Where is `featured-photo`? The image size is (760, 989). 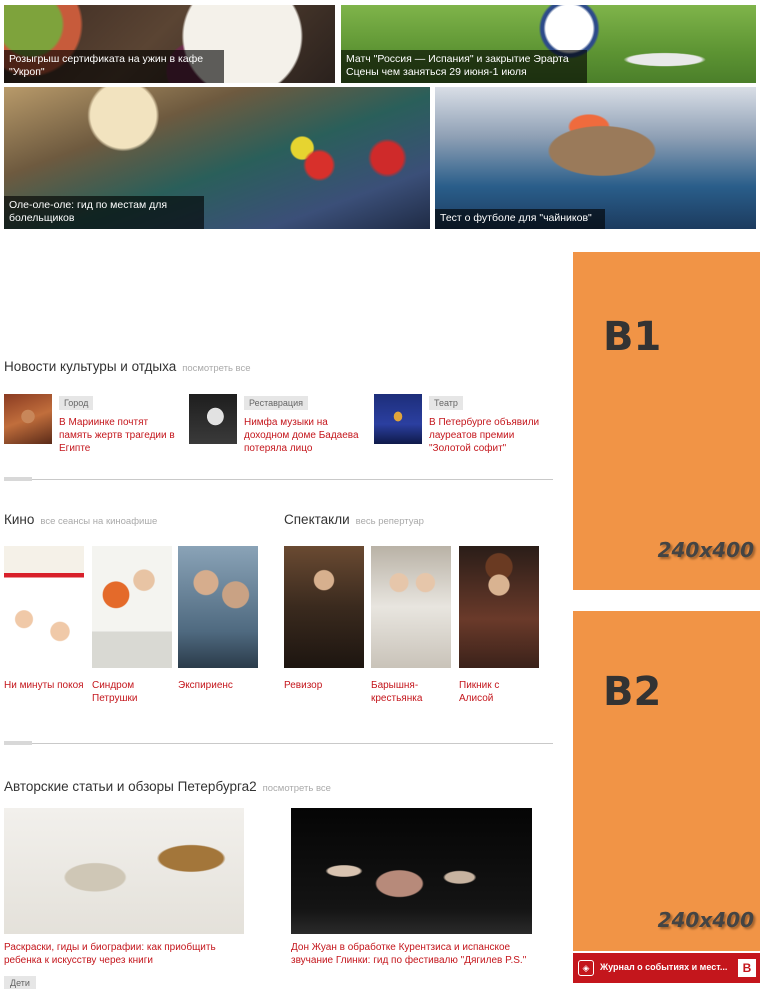 featured-photo is located at coordinates (595, 158).